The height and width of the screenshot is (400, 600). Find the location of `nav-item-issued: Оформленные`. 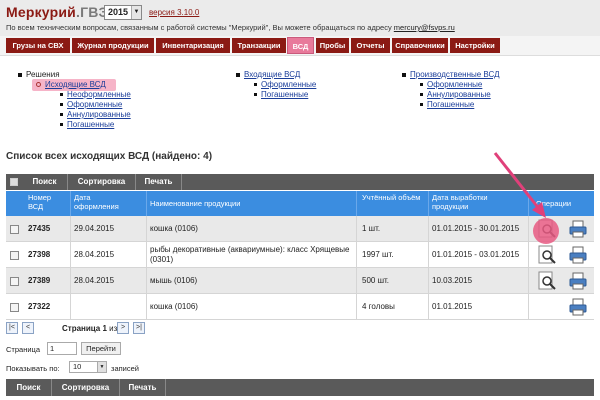

nav-item-issued: Оформленные is located at coordinates (91, 104).